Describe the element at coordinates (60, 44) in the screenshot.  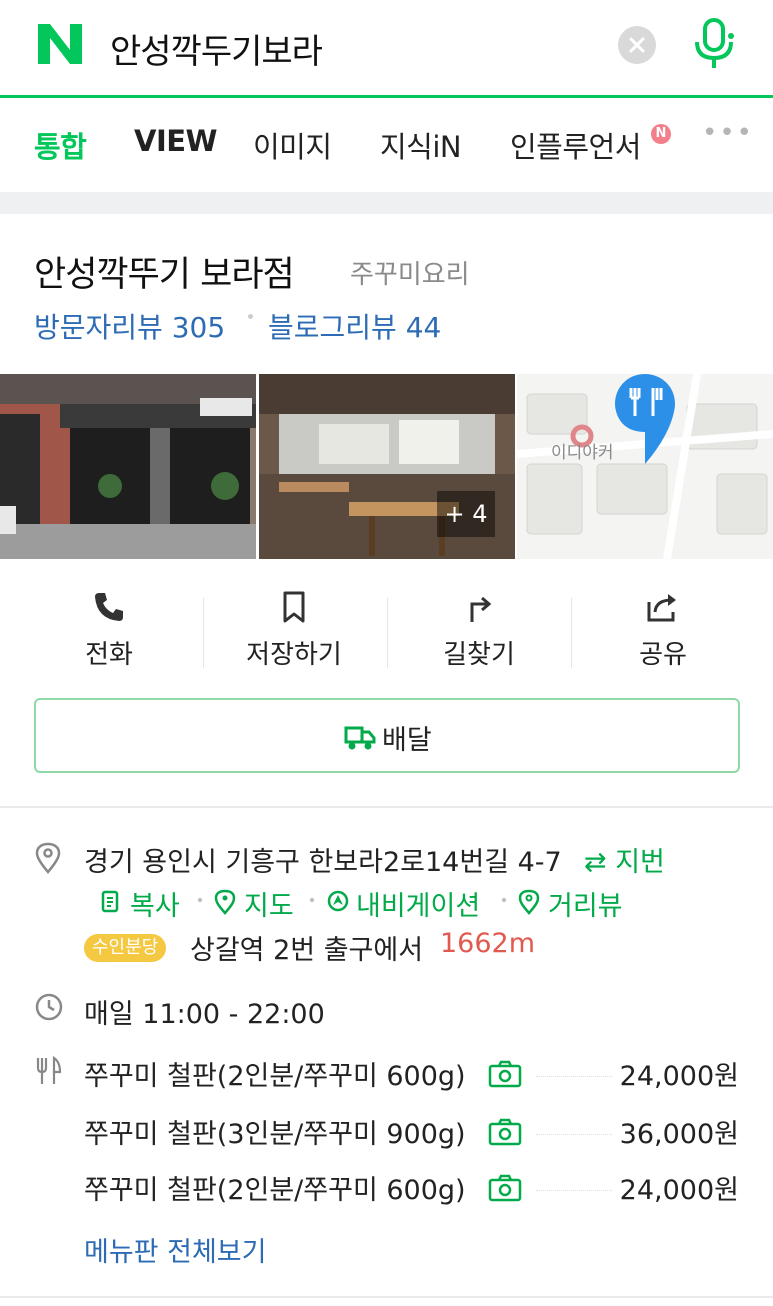
I see `naver-logo-icon` at that location.